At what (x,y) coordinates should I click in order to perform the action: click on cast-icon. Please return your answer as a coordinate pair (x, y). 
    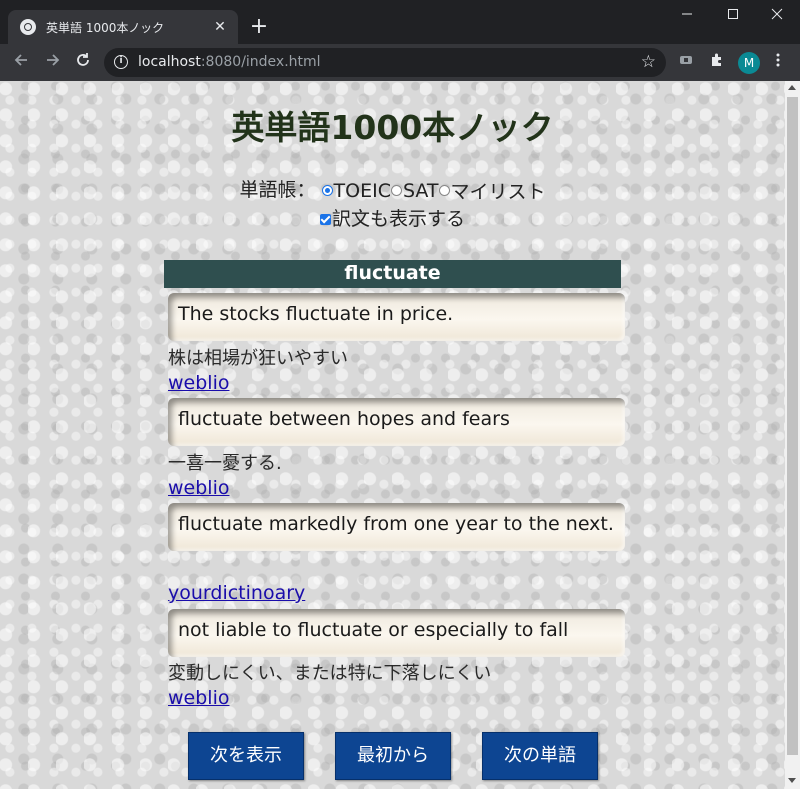
    Looking at the image, I should click on (686, 63).